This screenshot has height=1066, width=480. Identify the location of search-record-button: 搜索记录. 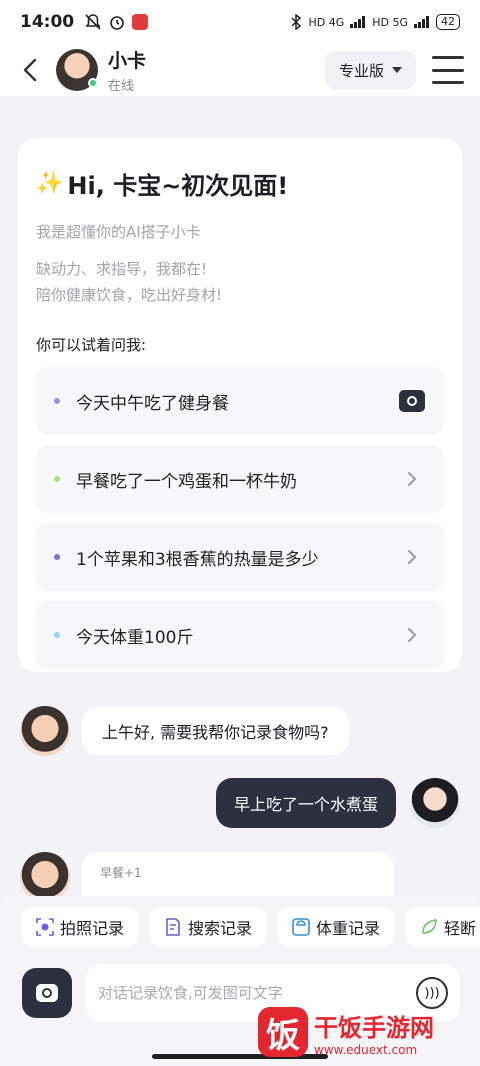
(208, 927).